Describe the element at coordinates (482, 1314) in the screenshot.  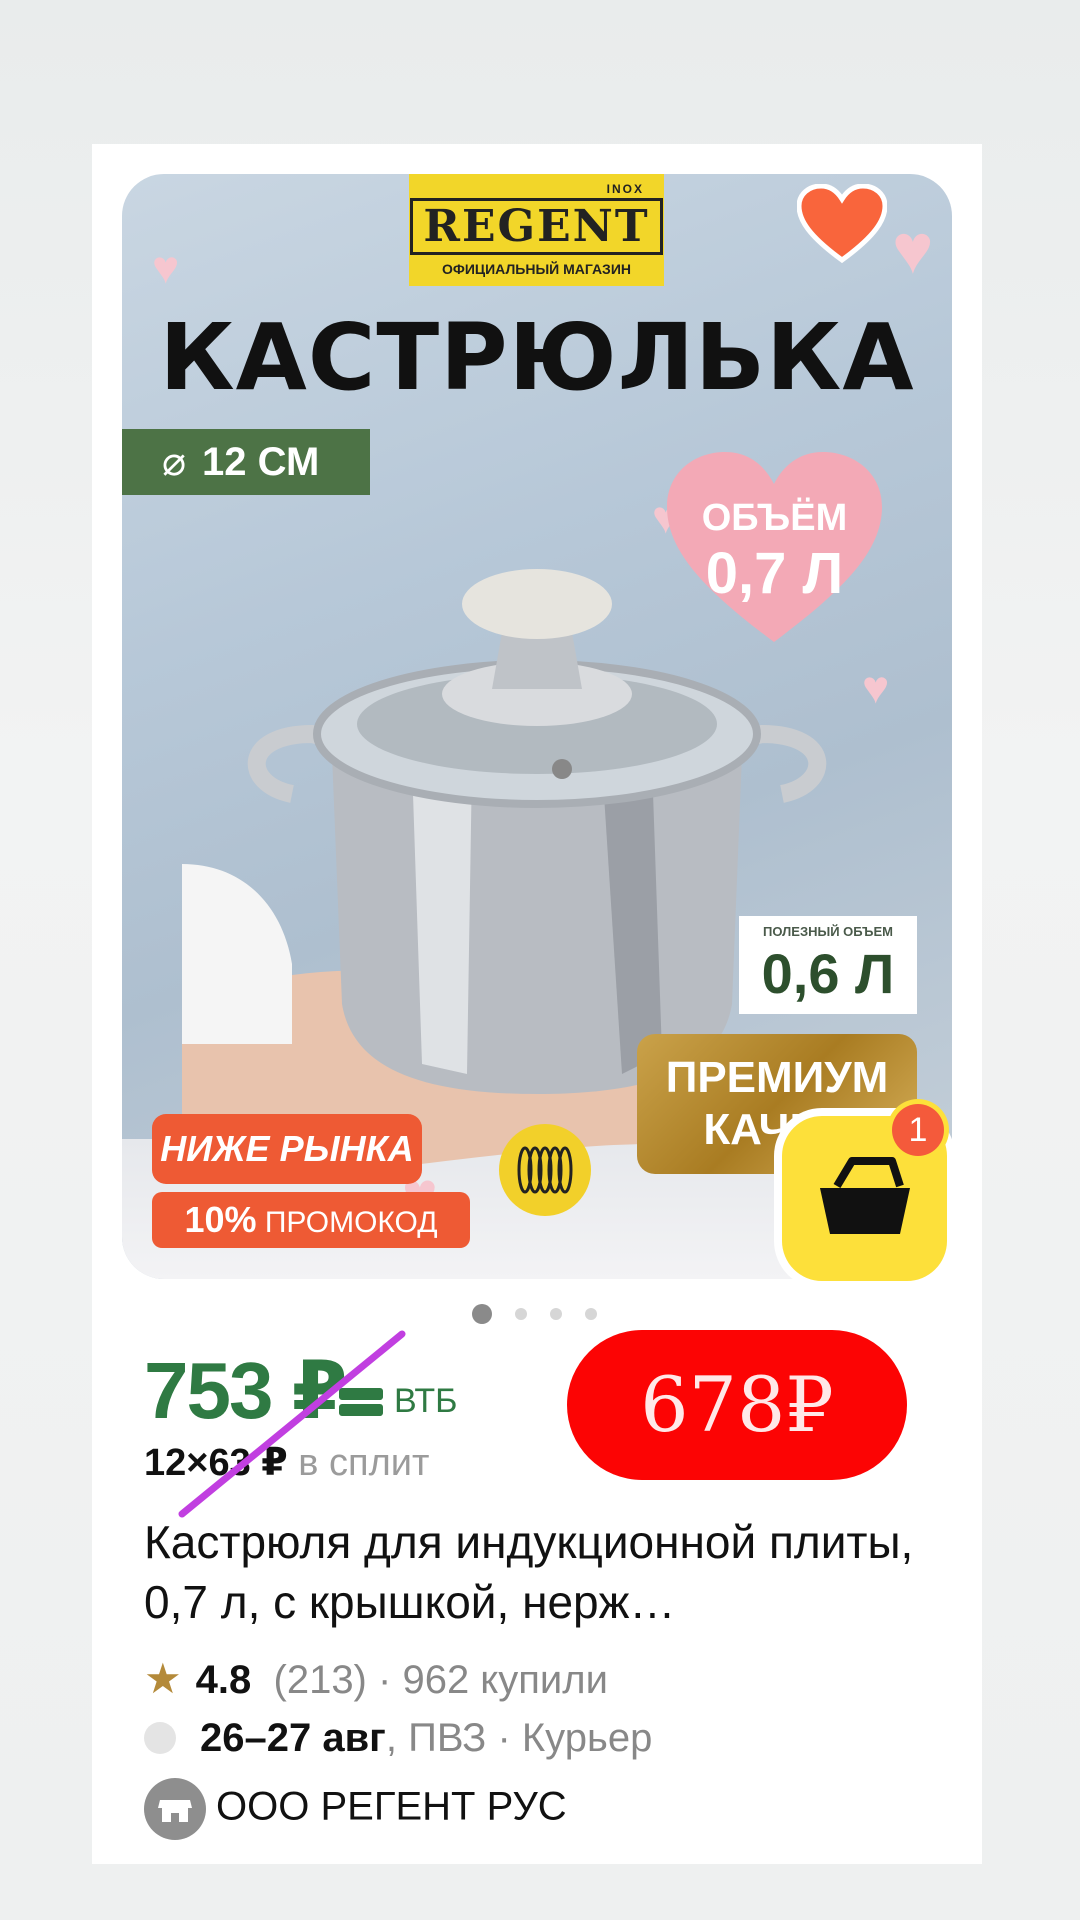
I see `carousel-dot-active` at that location.